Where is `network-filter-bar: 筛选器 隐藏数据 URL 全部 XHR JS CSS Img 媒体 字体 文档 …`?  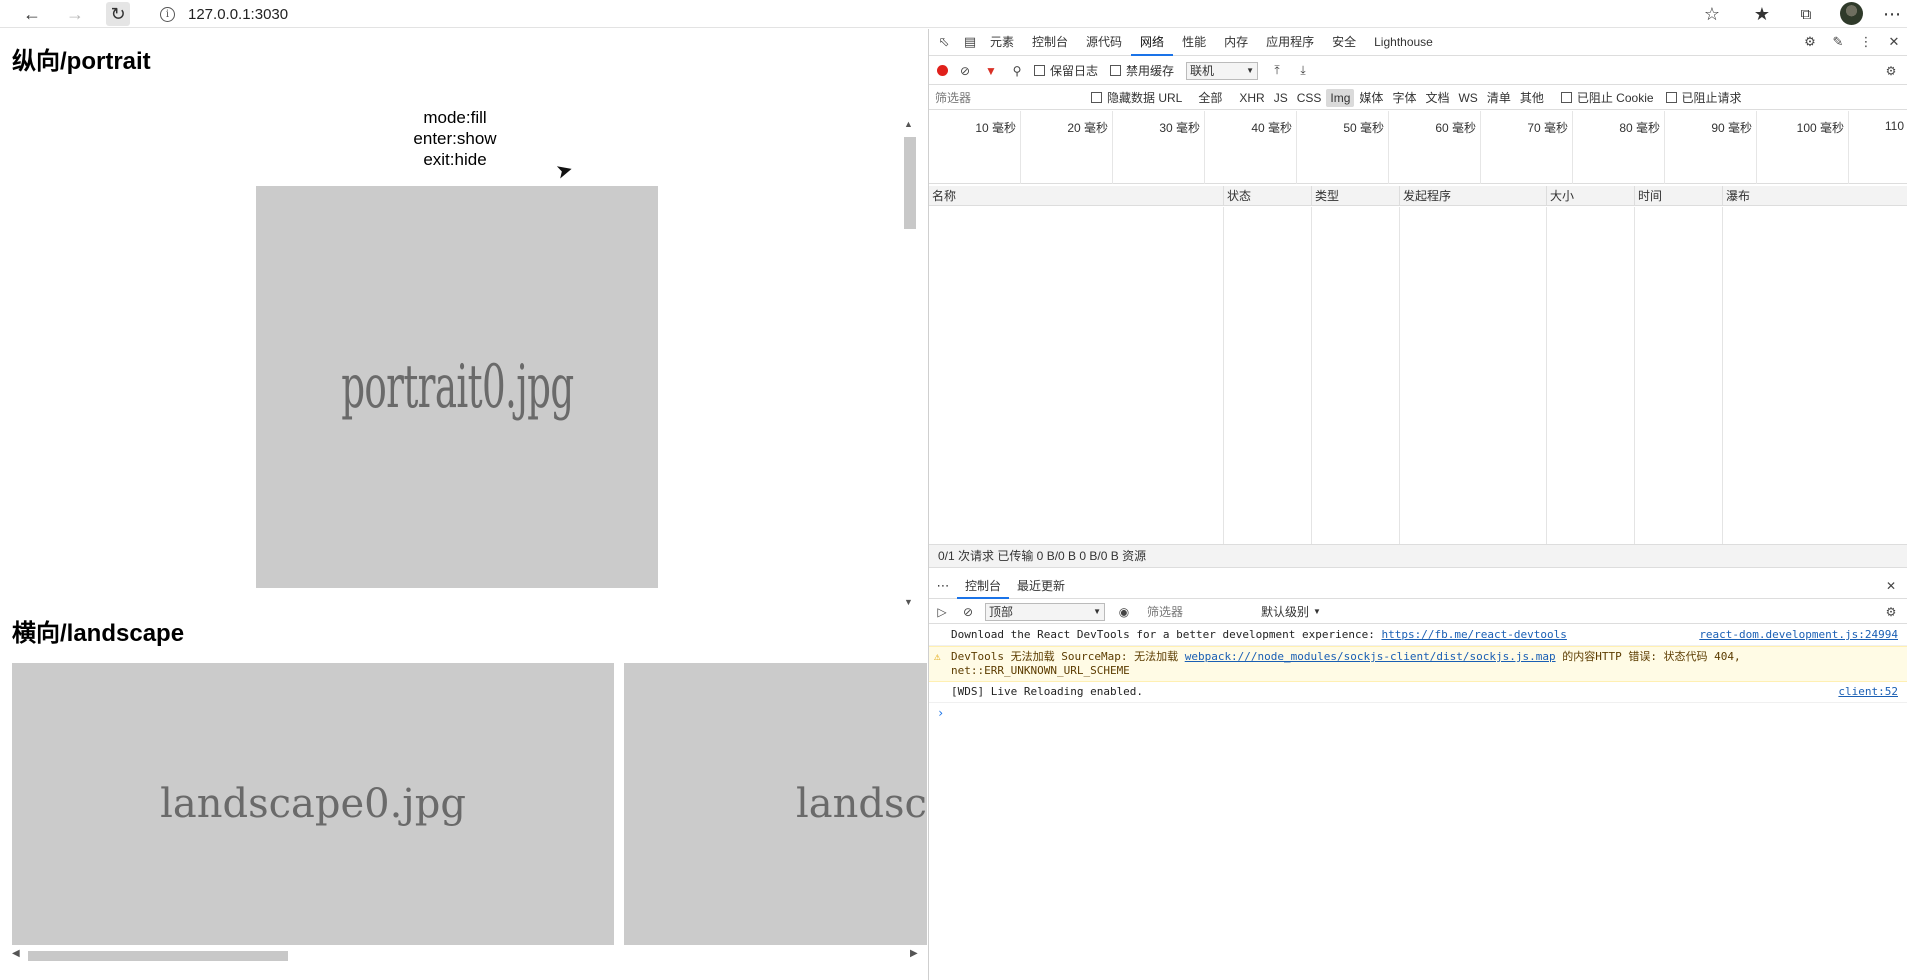 network-filter-bar: 筛选器 隐藏数据 URL 全部 XHR JS CSS Img 媒体 字体 文档 … is located at coordinates (1418, 98).